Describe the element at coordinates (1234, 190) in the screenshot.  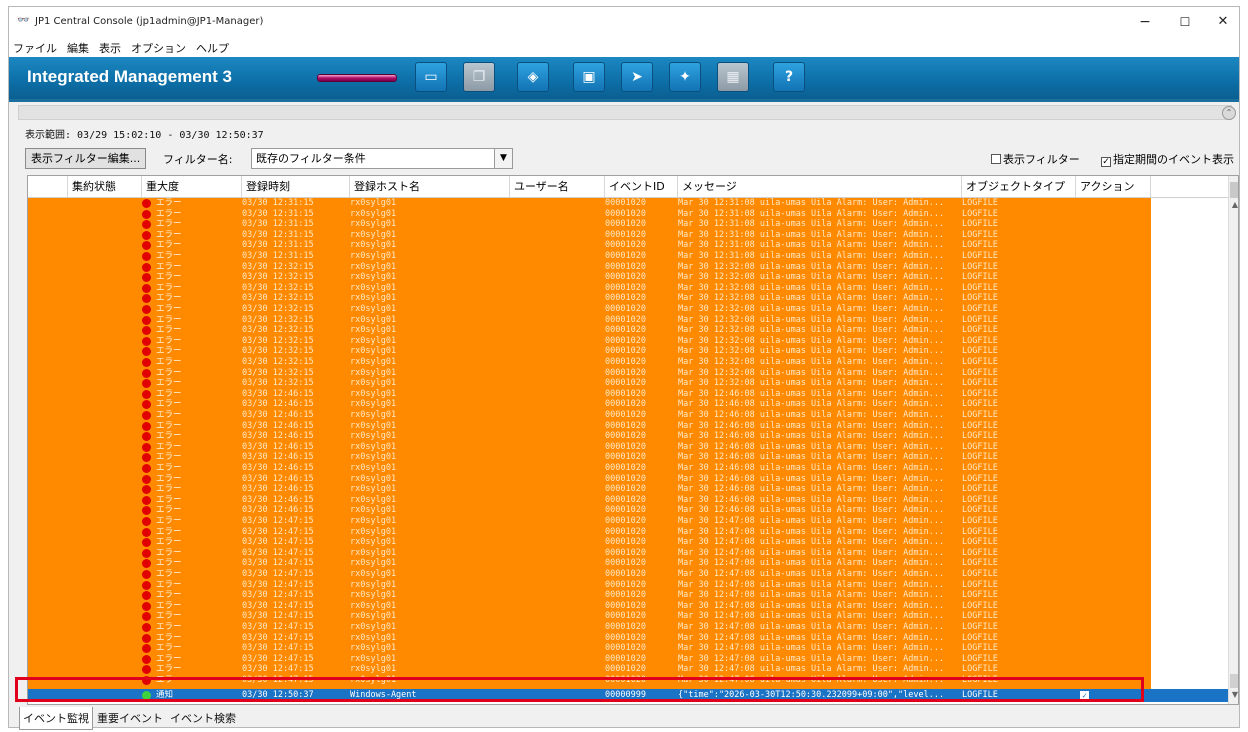
I see `scrollbar-top-thumb` at that location.